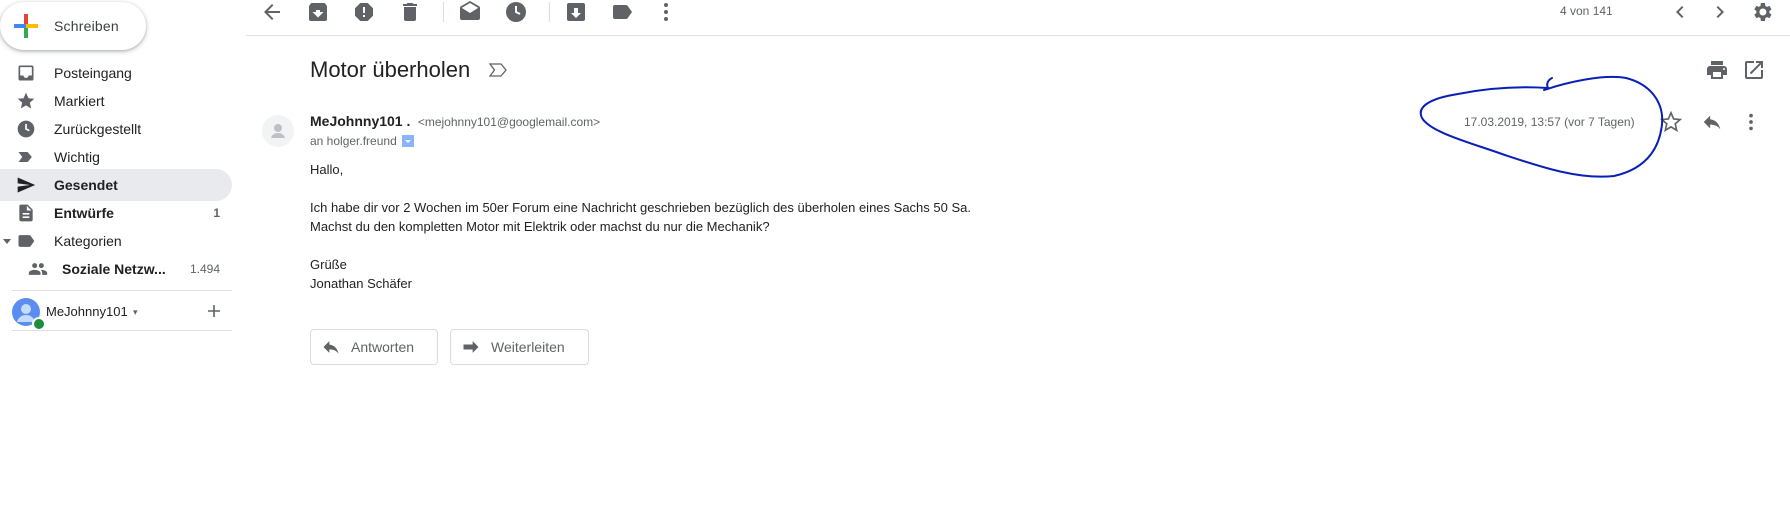  What do you see at coordinates (216, 213) in the screenshot?
I see `sidebar-item-count: 1` at bounding box center [216, 213].